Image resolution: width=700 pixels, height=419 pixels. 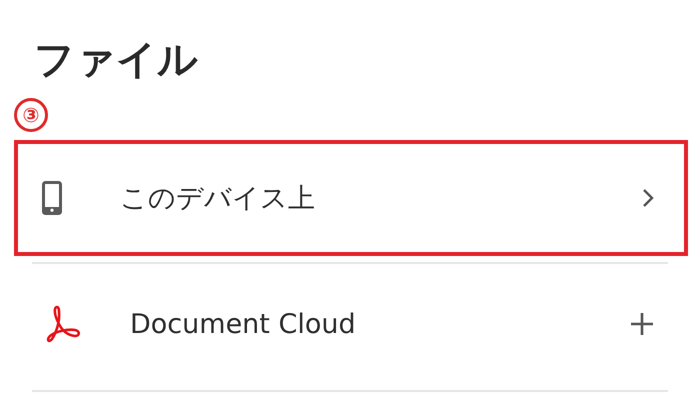 What do you see at coordinates (648, 198) in the screenshot?
I see `chevron-right-icon` at bounding box center [648, 198].